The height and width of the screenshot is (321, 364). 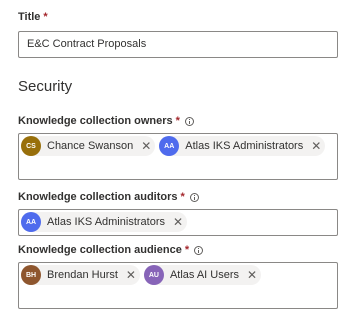 What do you see at coordinates (31, 275) in the screenshot?
I see `avatar: BH` at bounding box center [31, 275].